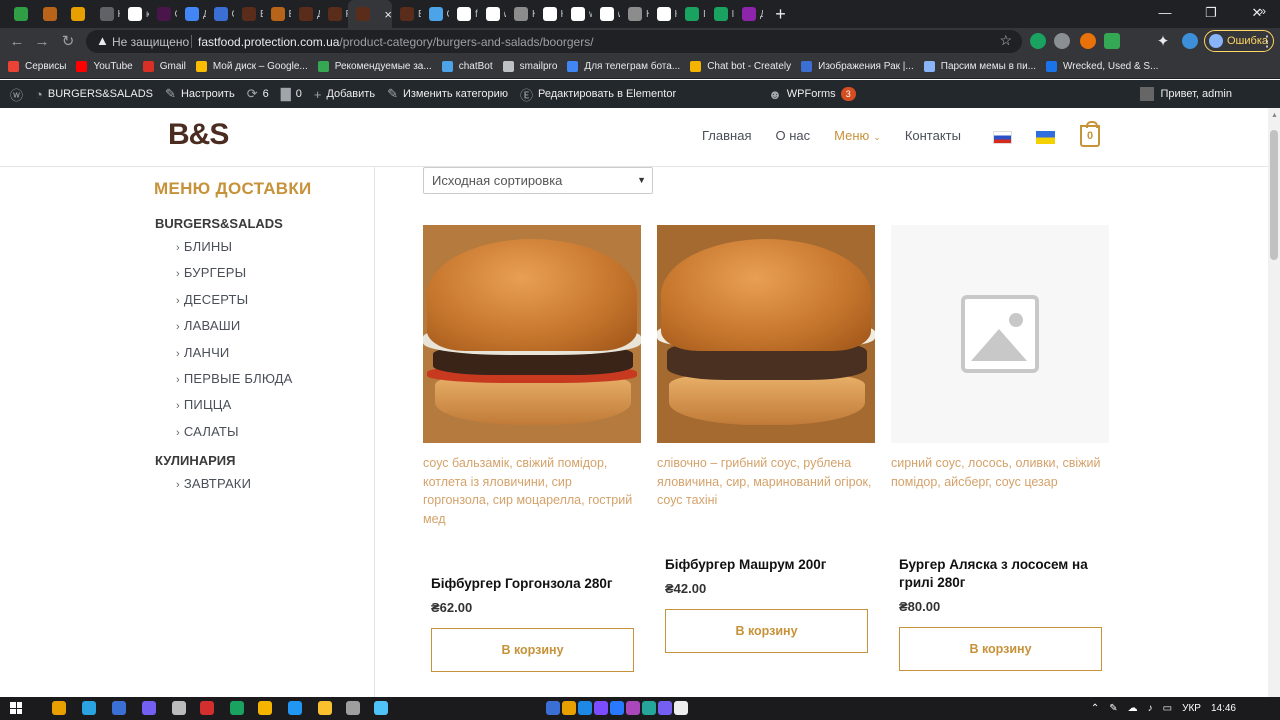 Image resolution: width=1280 pixels, height=720 pixels. What do you see at coordinates (258, 94) in the screenshot?
I see `updates-link: ⟳ 6` at bounding box center [258, 94].